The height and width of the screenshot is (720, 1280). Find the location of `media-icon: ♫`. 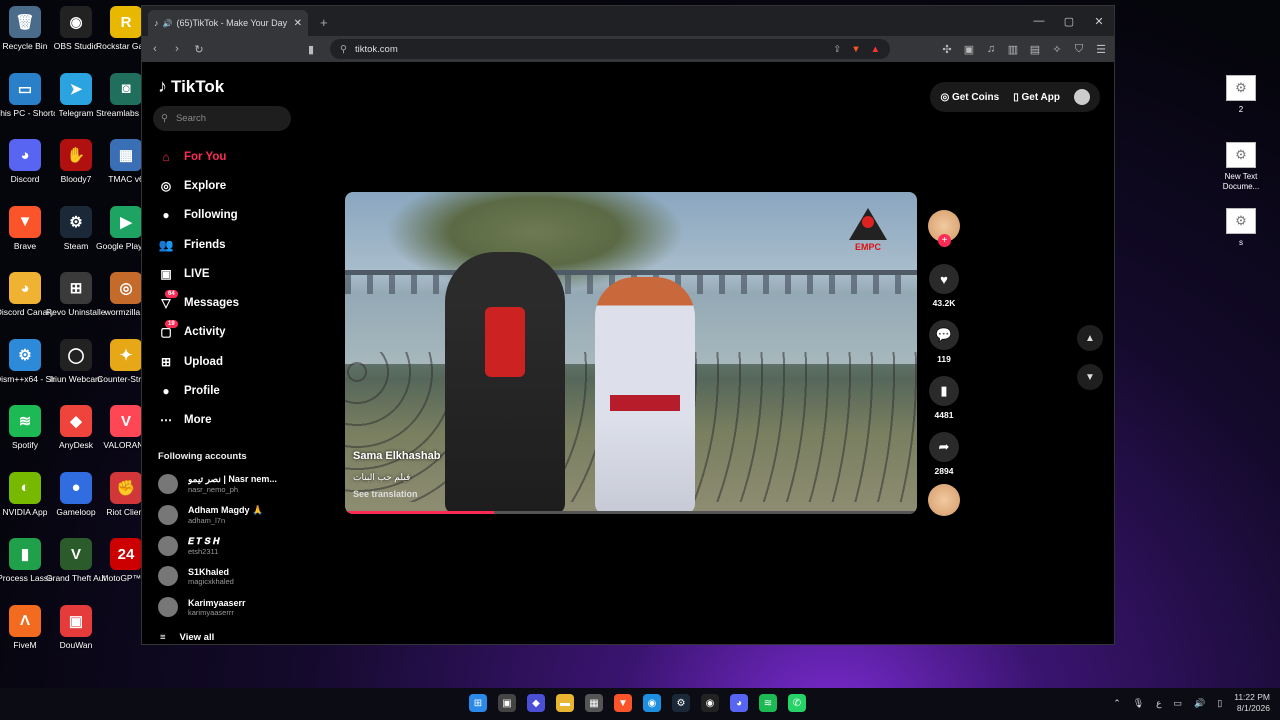

media-icon: ♫ is located at coordinates (991, 49).